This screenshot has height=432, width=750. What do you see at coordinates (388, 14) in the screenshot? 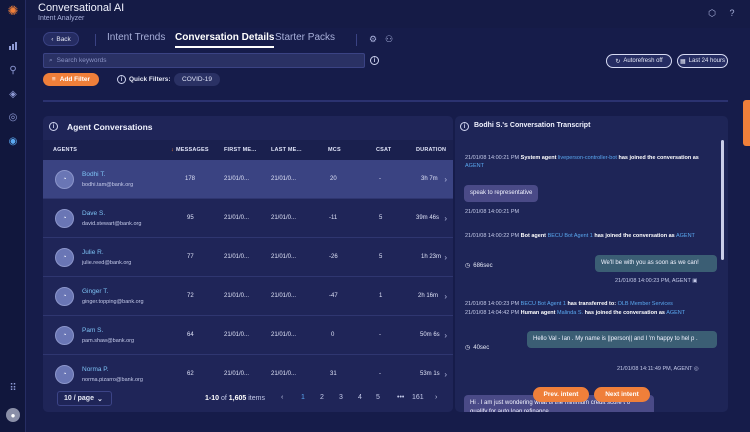
I see `top-bar: Conversational AI Intent Analyzer ⬡ ?` at bounding box center [388, 14].